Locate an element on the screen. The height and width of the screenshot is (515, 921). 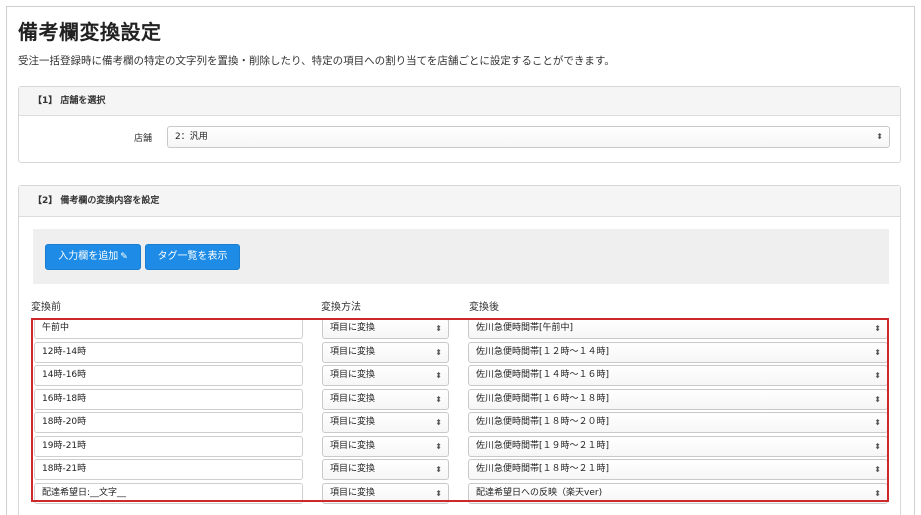
button-toolbar: 入力欄を追加 ✎ タグ一覧を表示 is located at coordinates (461, 256).